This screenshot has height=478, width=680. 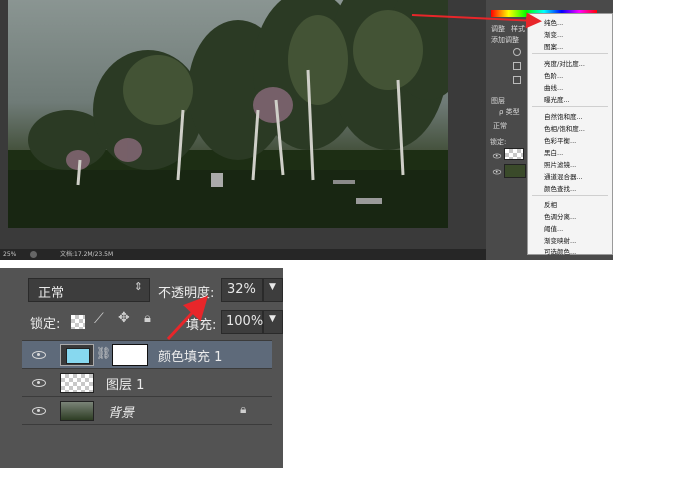 I want to click on blend-mode-value: 正常, so click(x=51, y=293).